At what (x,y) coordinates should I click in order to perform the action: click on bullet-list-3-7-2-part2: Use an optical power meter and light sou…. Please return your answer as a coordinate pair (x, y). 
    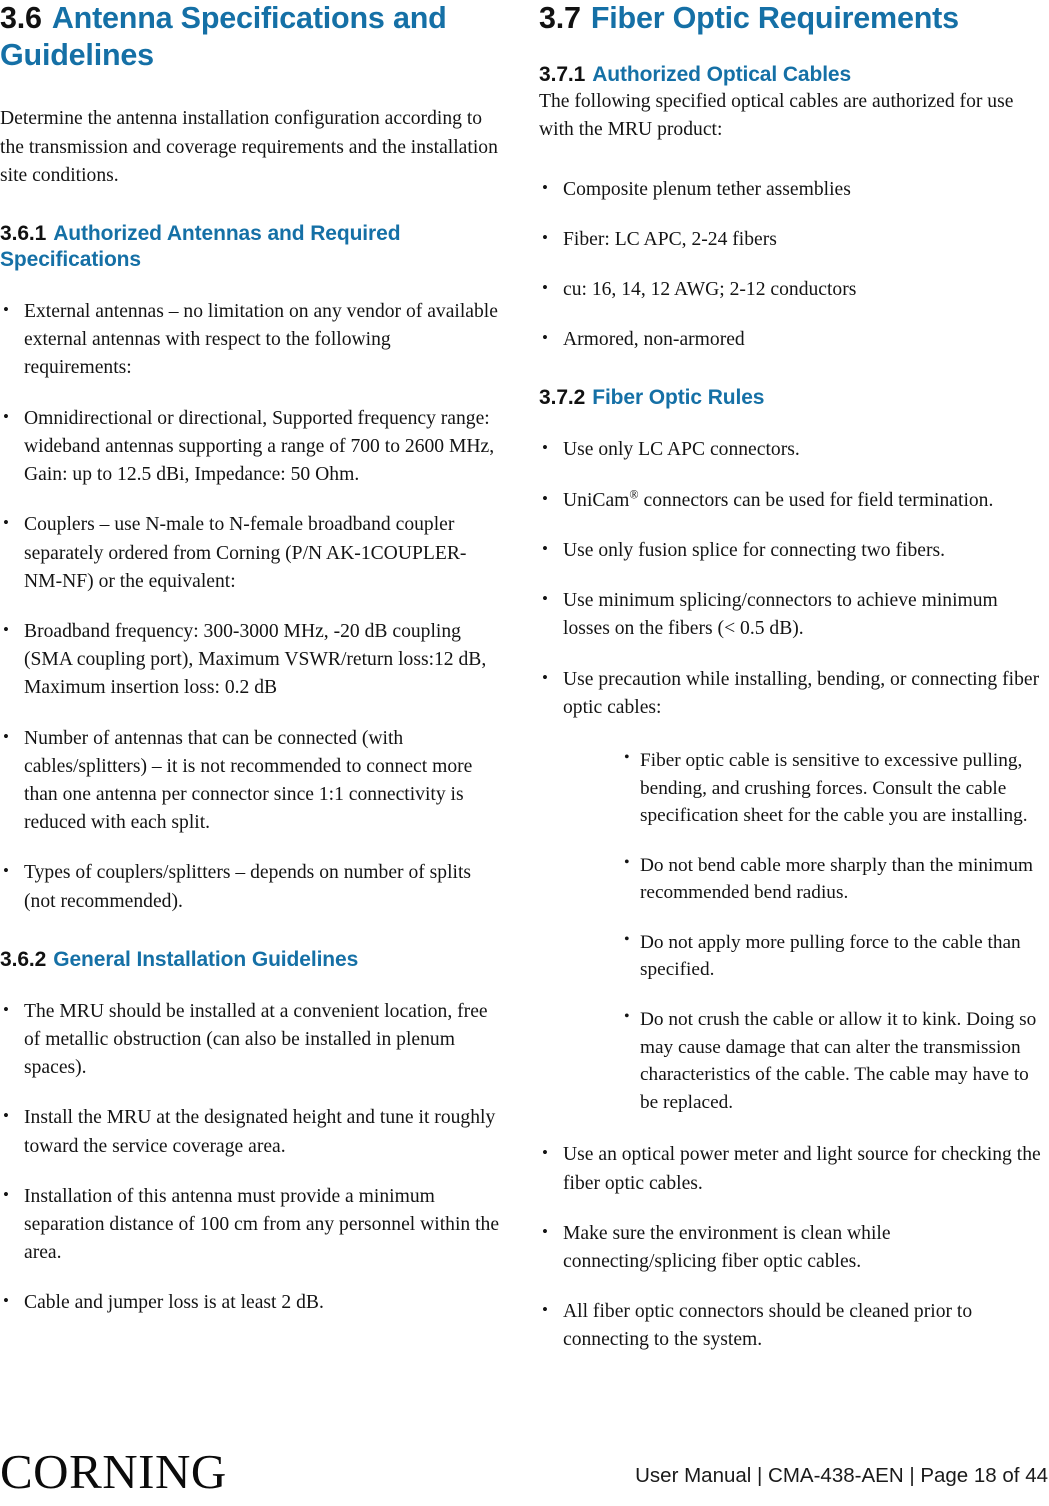
    Looking at the image, I should click on (790, 1247).